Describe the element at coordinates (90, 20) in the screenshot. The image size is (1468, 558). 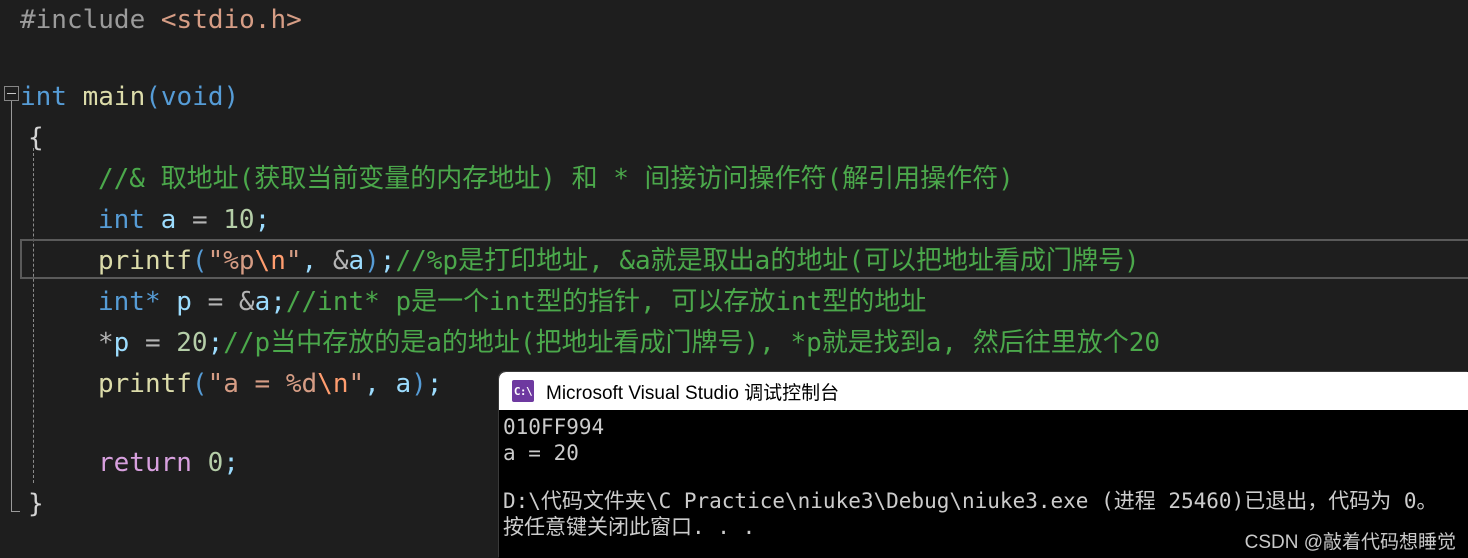
I see `code-token: #include` at that location.